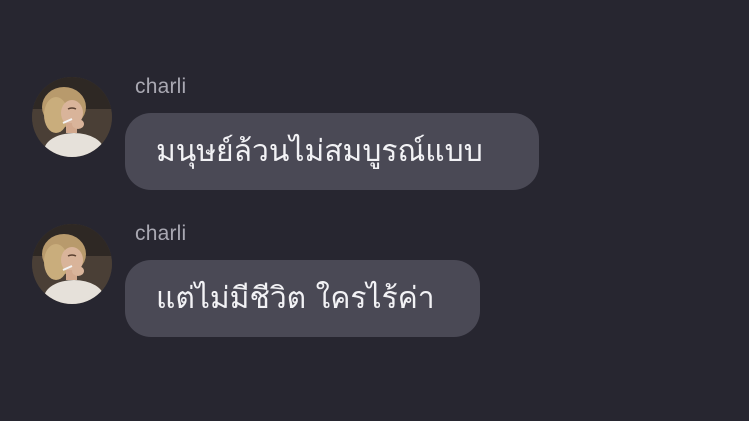 The height and width of the screenshot is (421, 749). Describe the element at coordinates (319, 151) in the screenshot. I see `message-text: มนุษย์ล้วนไม่สมบูรณ์แบบ` at that location.